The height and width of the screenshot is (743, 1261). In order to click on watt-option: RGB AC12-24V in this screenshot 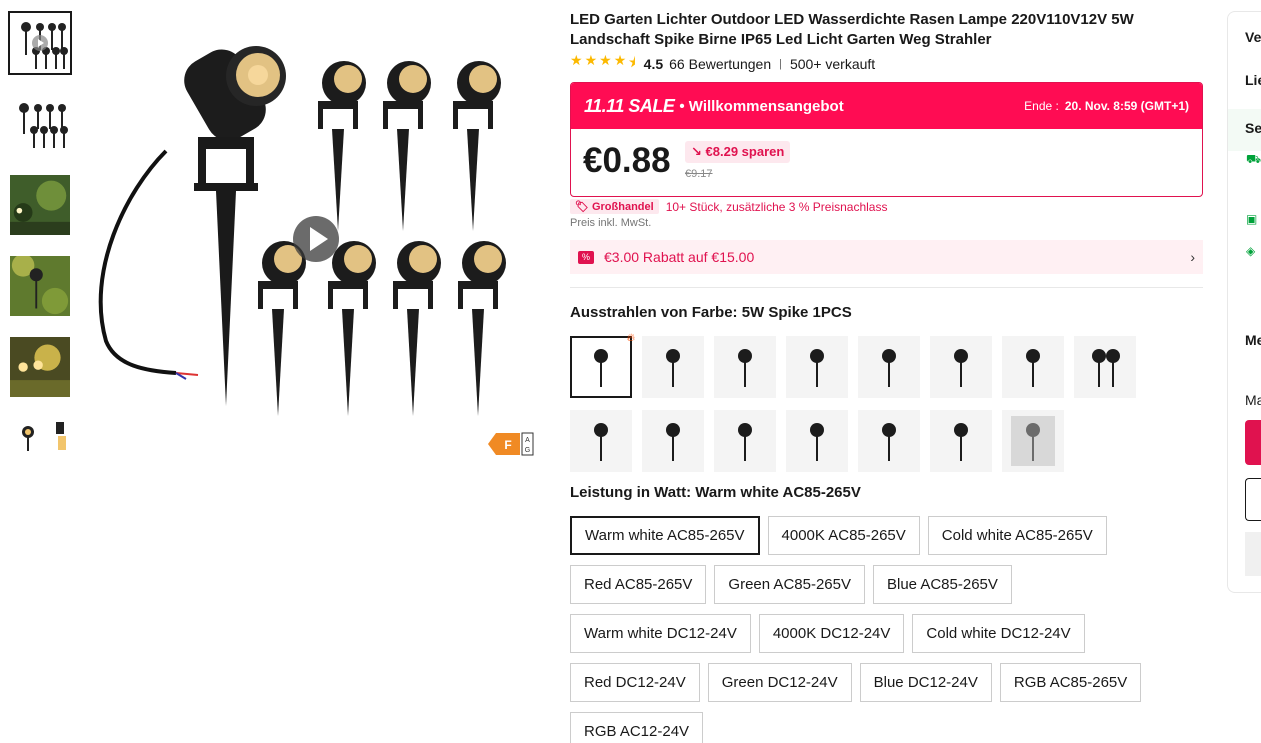, I will do `click(637, 727)`.